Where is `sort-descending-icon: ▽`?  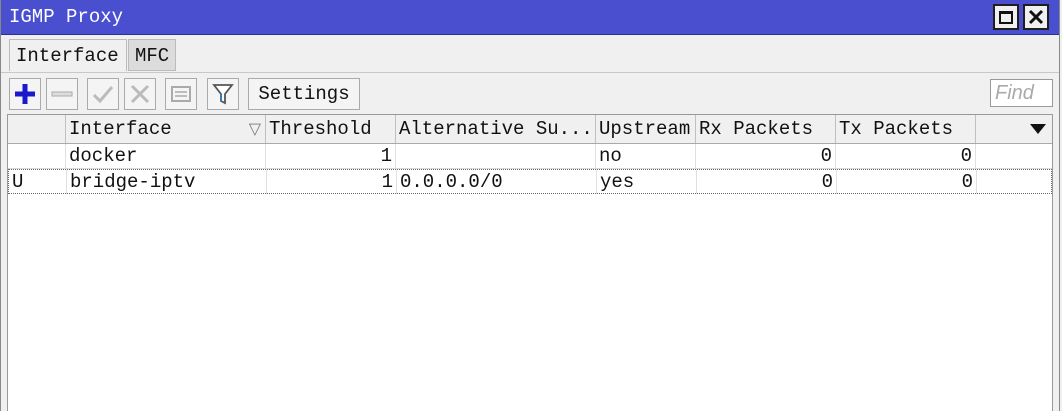 sort-descending-icon: ▽ is located at coordinates (254, 128).